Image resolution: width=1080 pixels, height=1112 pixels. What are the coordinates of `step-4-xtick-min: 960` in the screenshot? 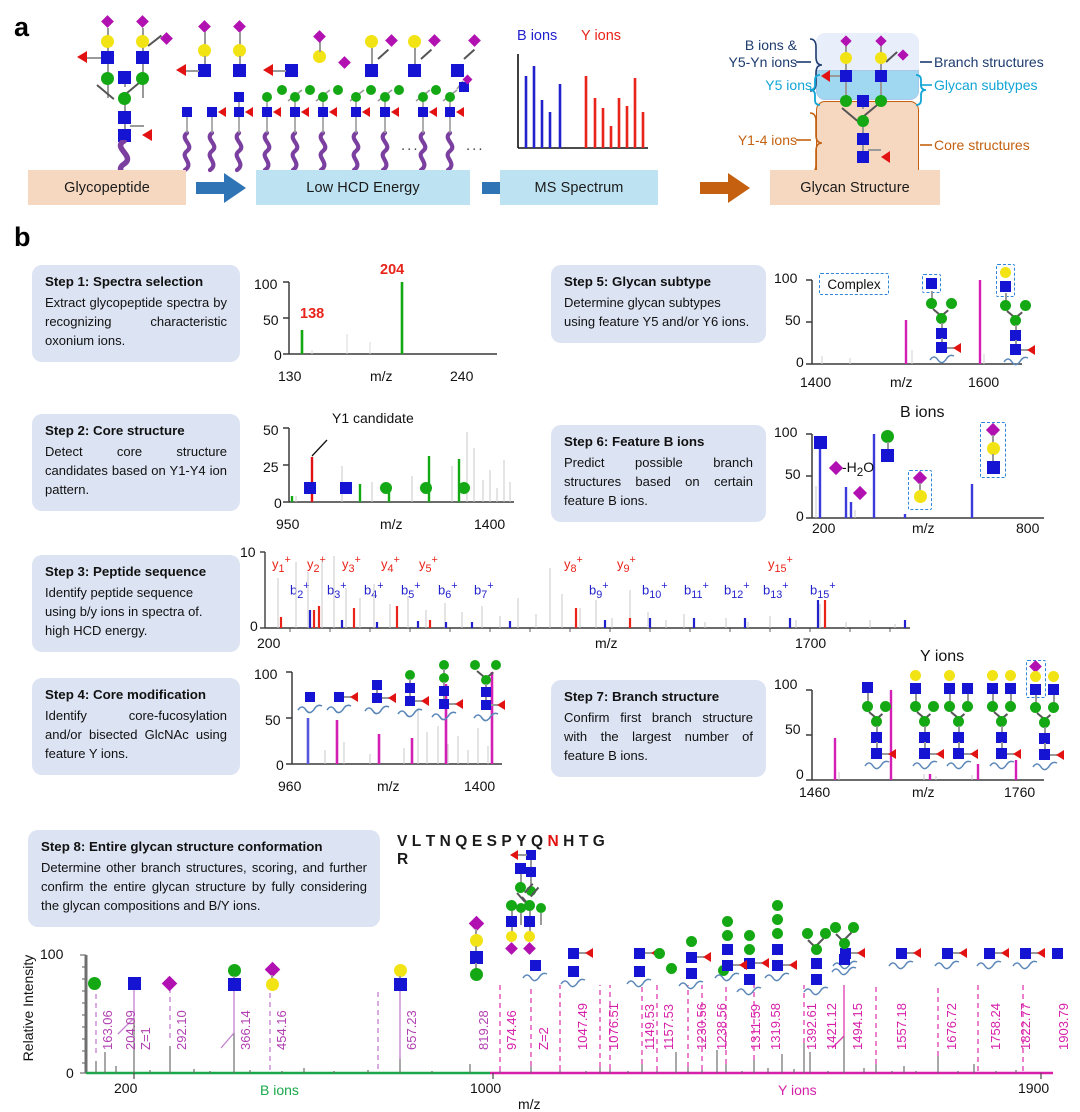 It's located at (290, 786).